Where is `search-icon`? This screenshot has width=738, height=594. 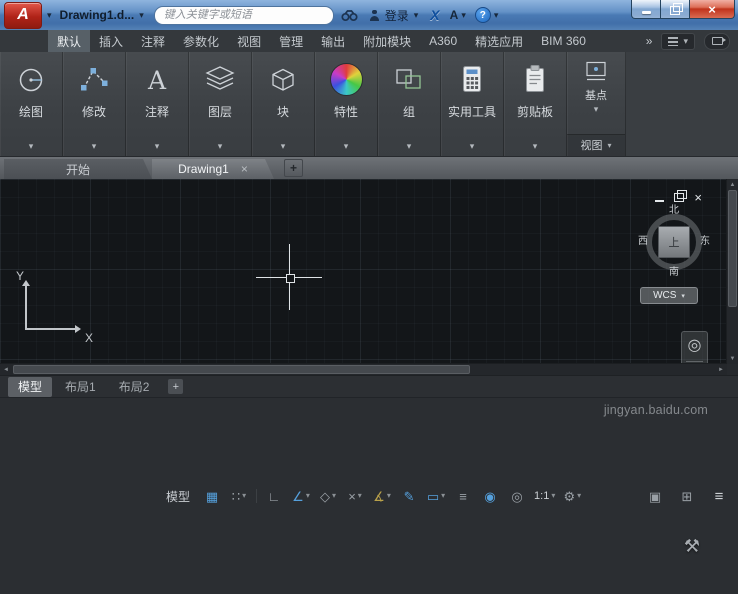
search-icon is located at coordinates (349, 15).